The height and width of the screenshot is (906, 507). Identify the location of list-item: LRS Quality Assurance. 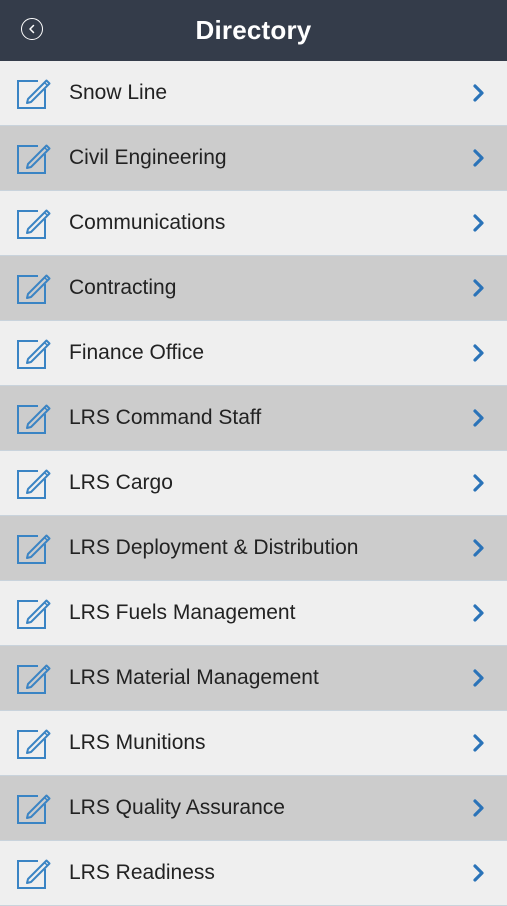
(253, 808).